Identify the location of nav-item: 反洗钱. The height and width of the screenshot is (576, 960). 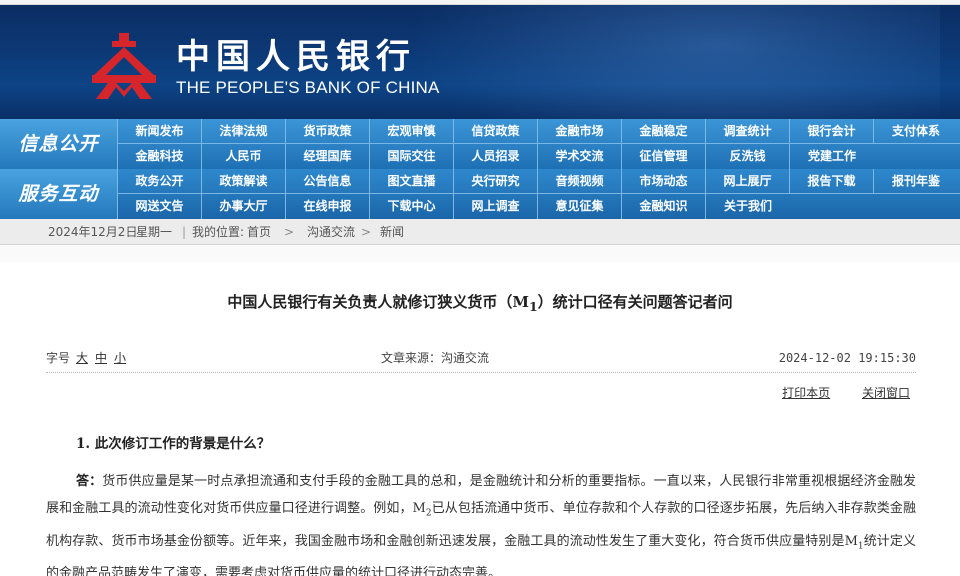
(748, 156).